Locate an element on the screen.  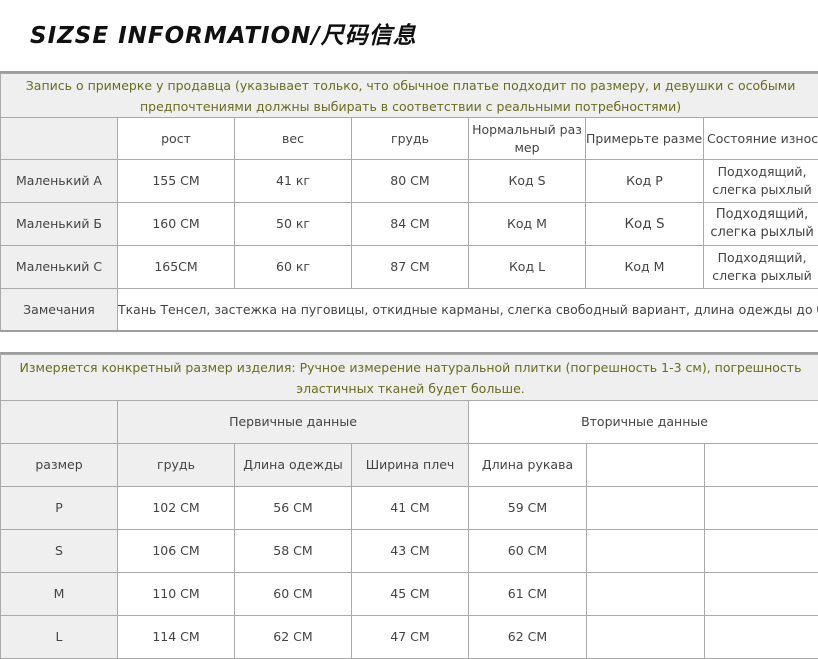
remarks-label: Замечания is located at coordinates (59, 310).